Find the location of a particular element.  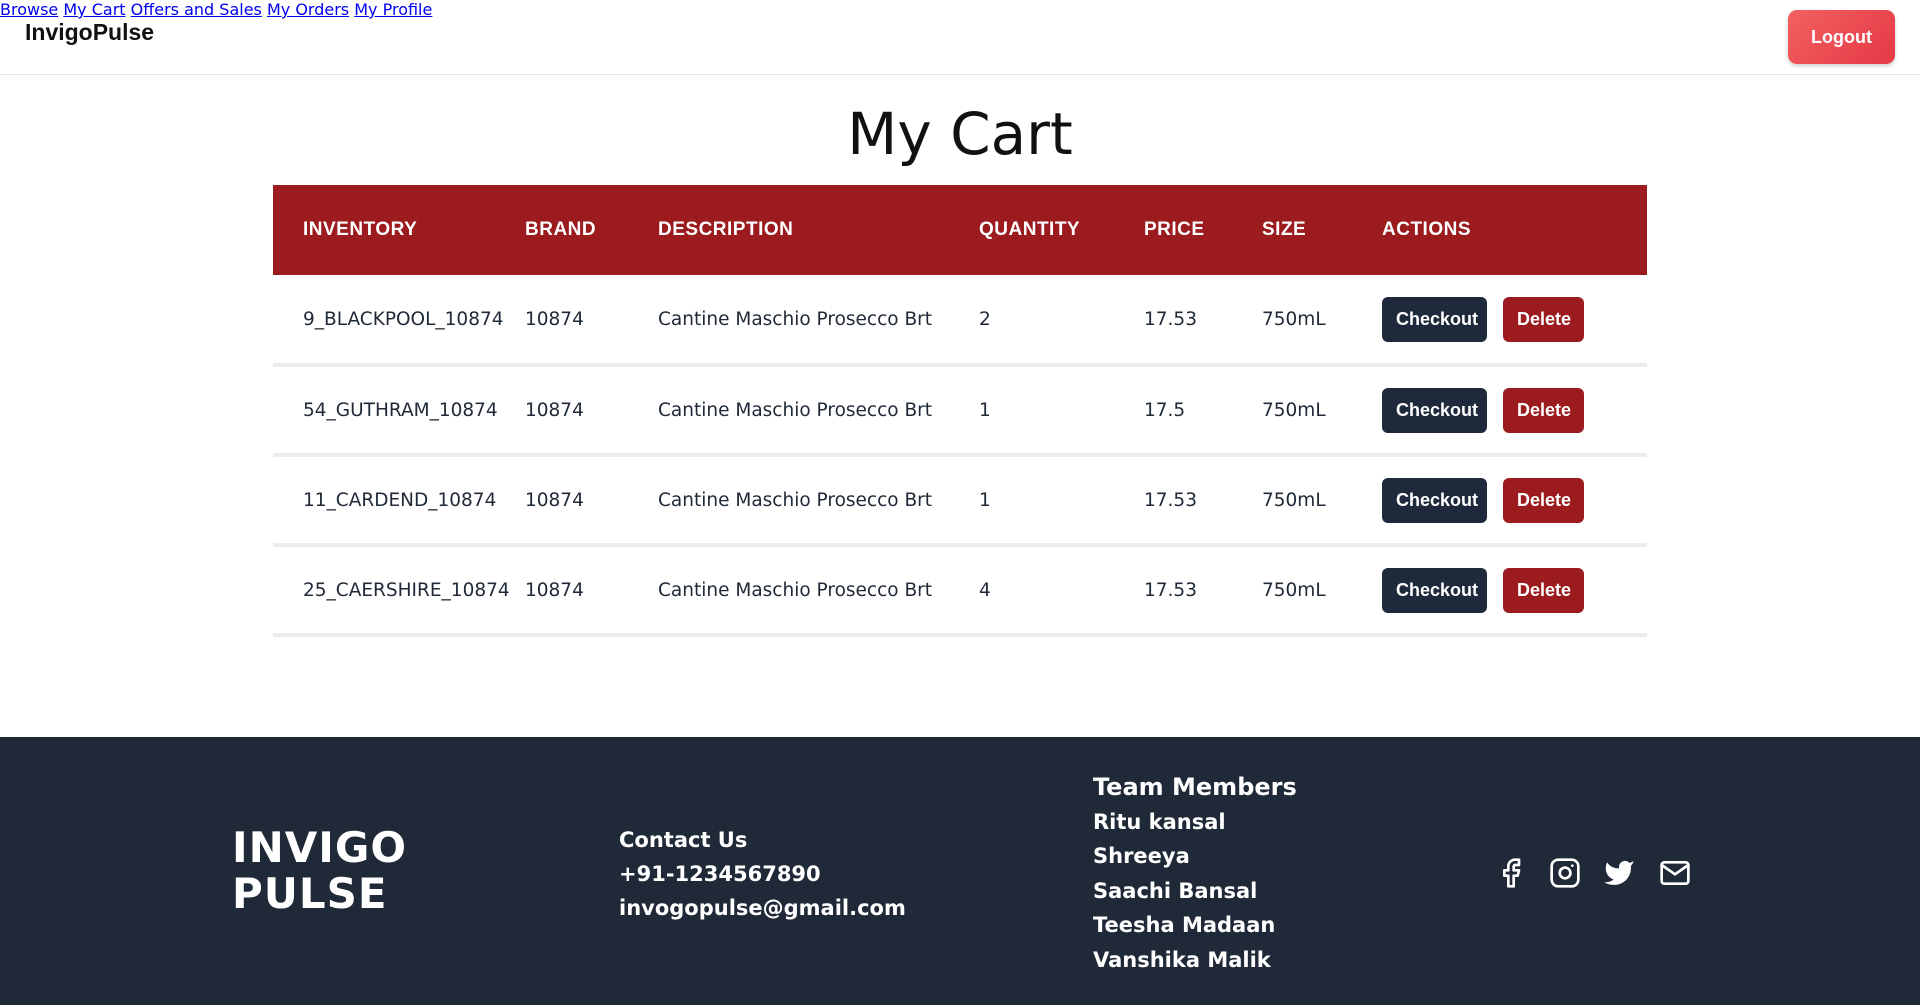

cell-inventory: 11_CARDEND_10874 is located at coordinates (400, 500).